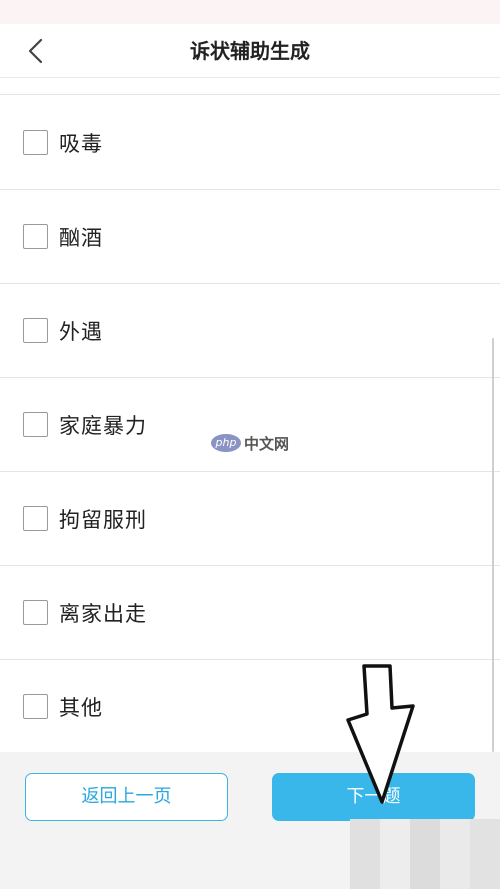  I want to click on back-button, so click(37, 51).